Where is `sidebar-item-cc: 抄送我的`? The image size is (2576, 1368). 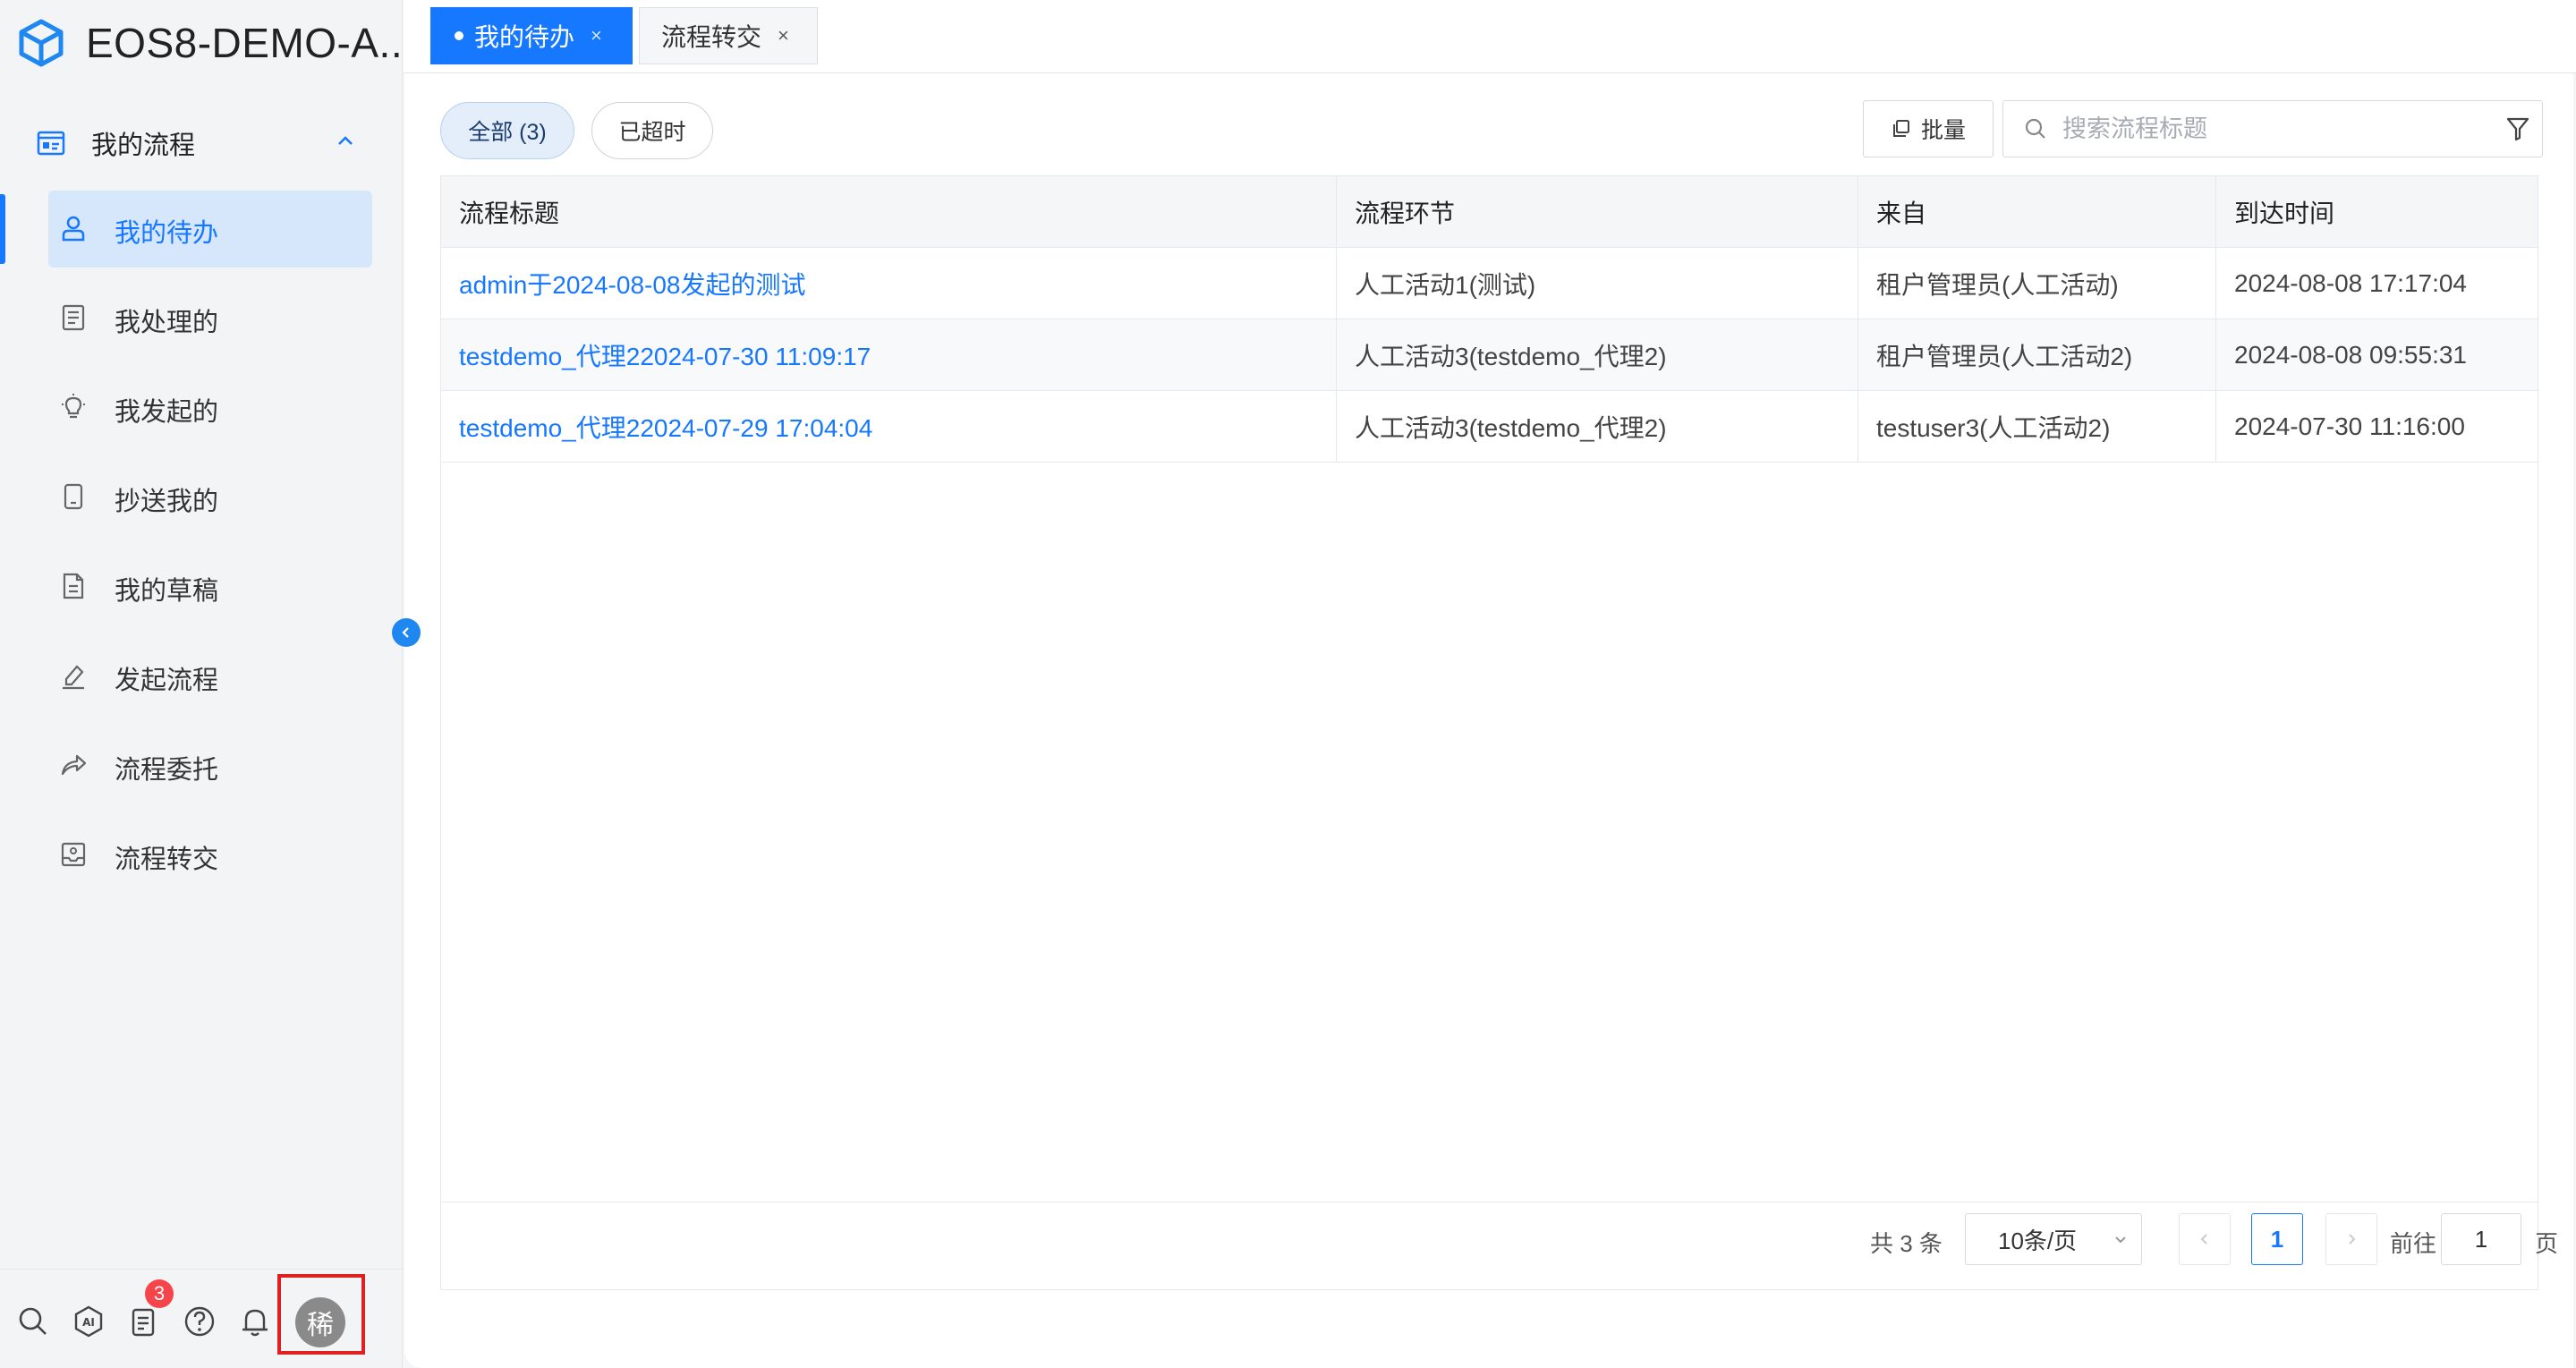 sidebar-item-cc: 抄送我的 is located at coordinates (201, 497).